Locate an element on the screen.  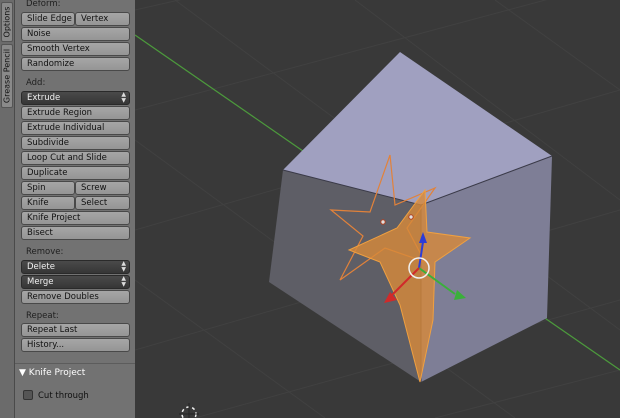
toolshelf-tabs: Options Grease Pencil is located at coordinates (7, 209).